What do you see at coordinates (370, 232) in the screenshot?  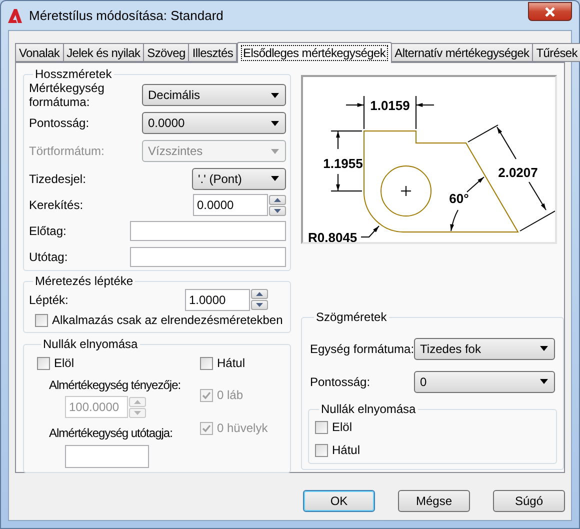 I see `leader-line` at bounding box center [370, 232].